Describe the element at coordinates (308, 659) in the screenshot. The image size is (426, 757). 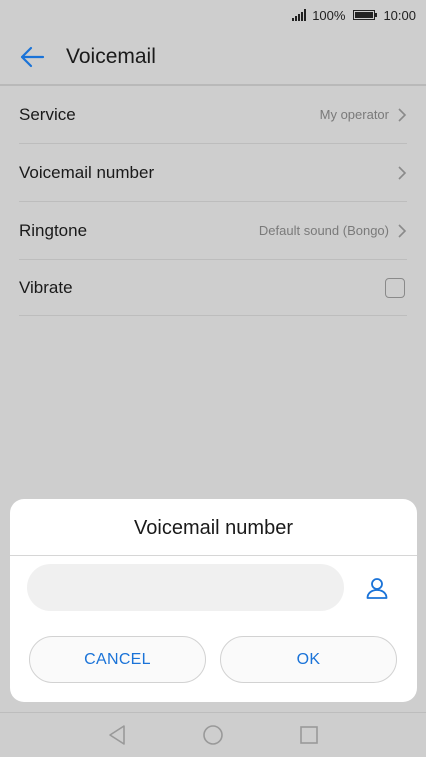
I see `ok-button: OK` at that location.